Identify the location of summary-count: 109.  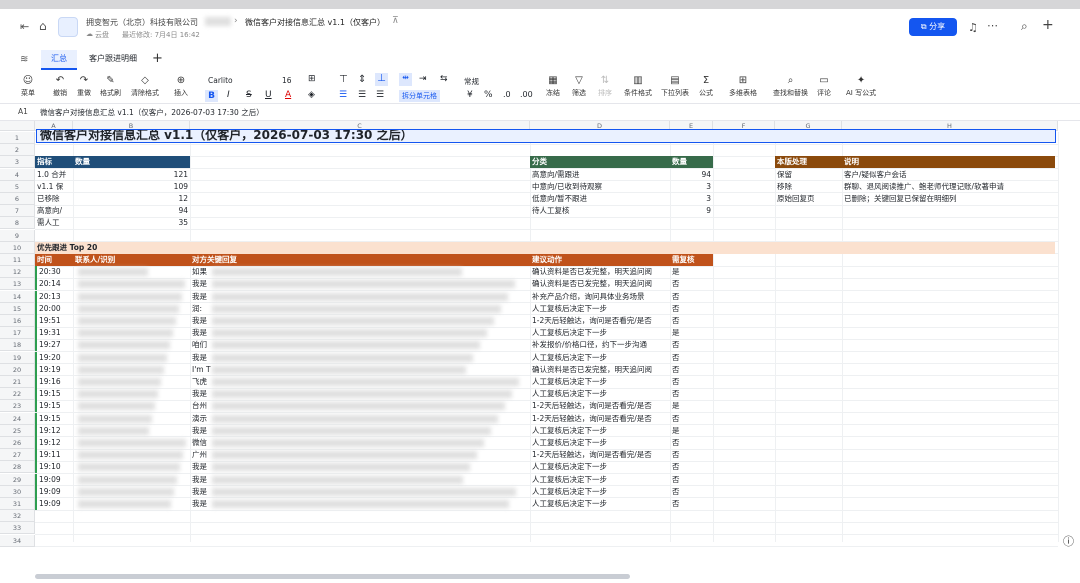
(131, 187).